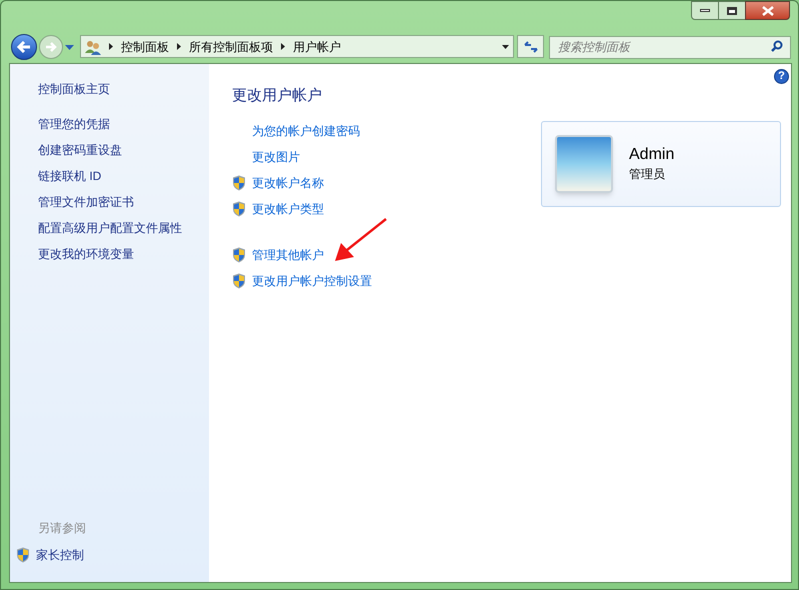  I want to click on task-link: 更改图片, so click(276, 157).